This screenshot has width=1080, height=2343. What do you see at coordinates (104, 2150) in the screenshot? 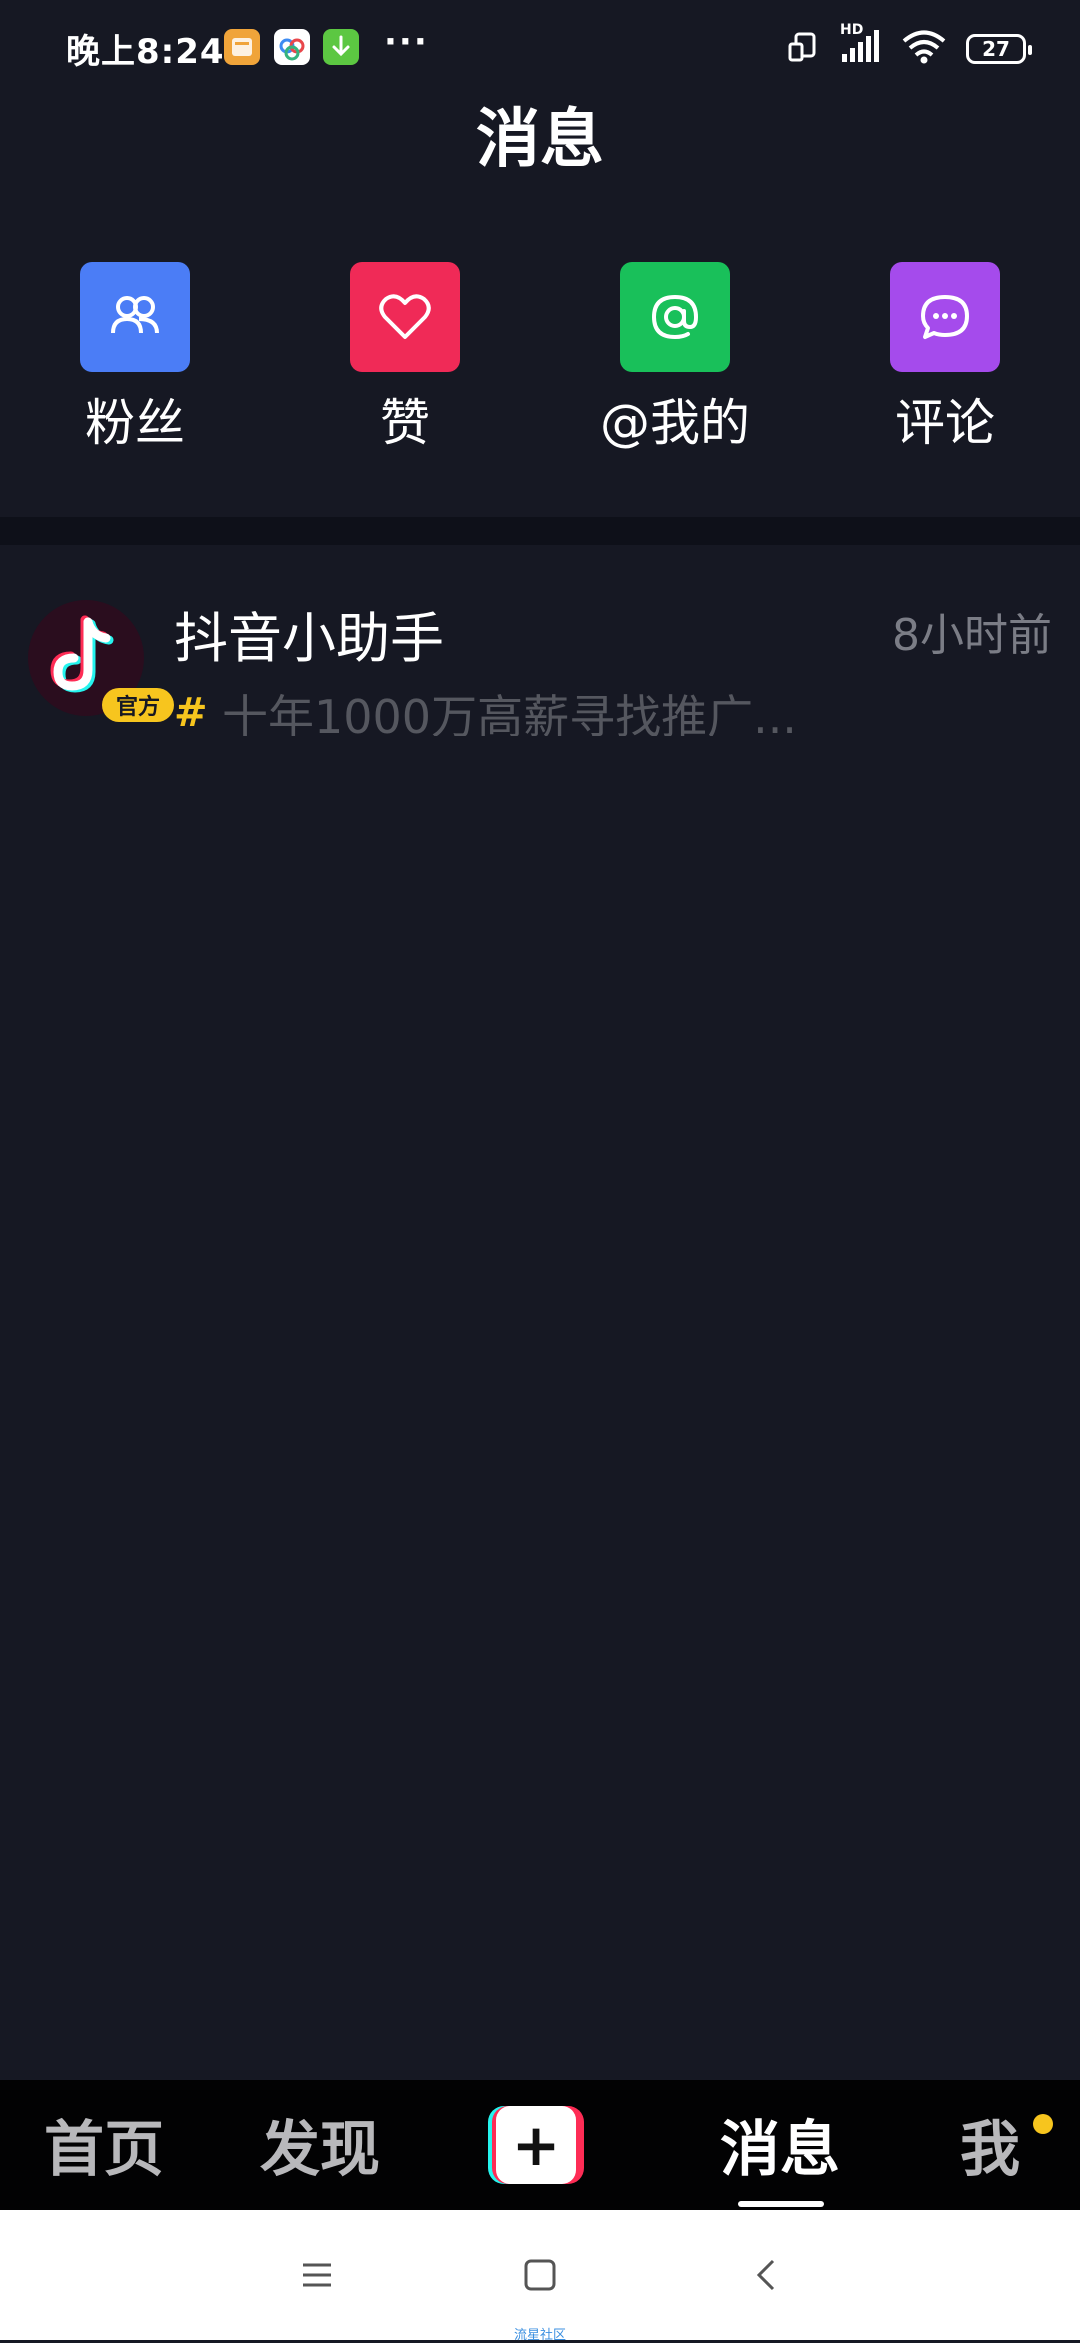
I see `tab-home: 首页` at bounding box center [104, 2150].